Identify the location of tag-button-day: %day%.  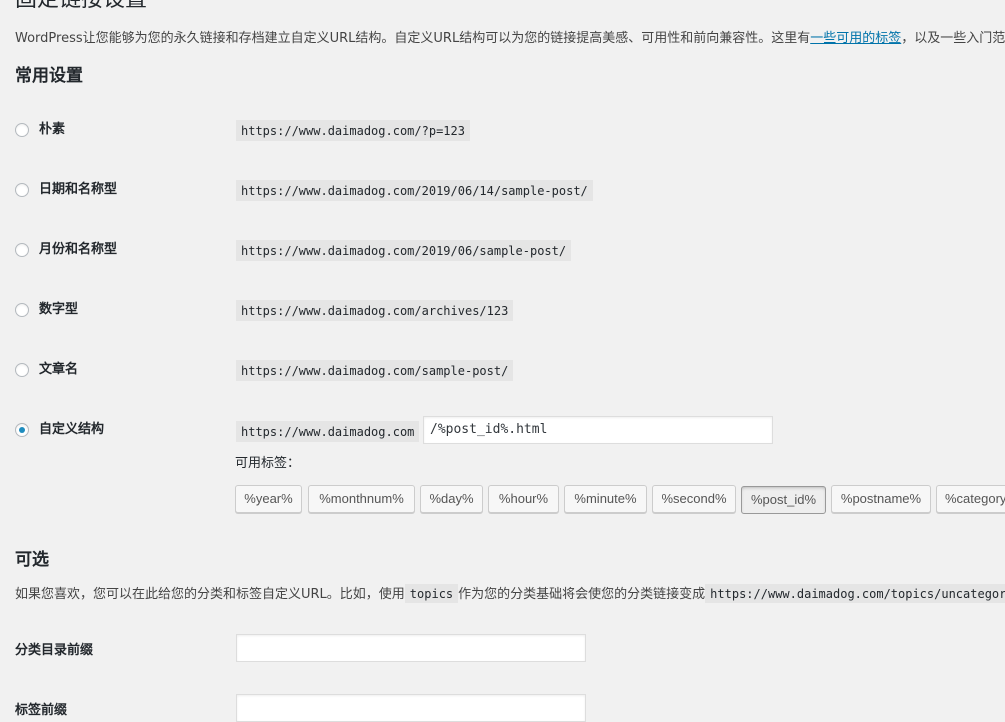
(451, 499).